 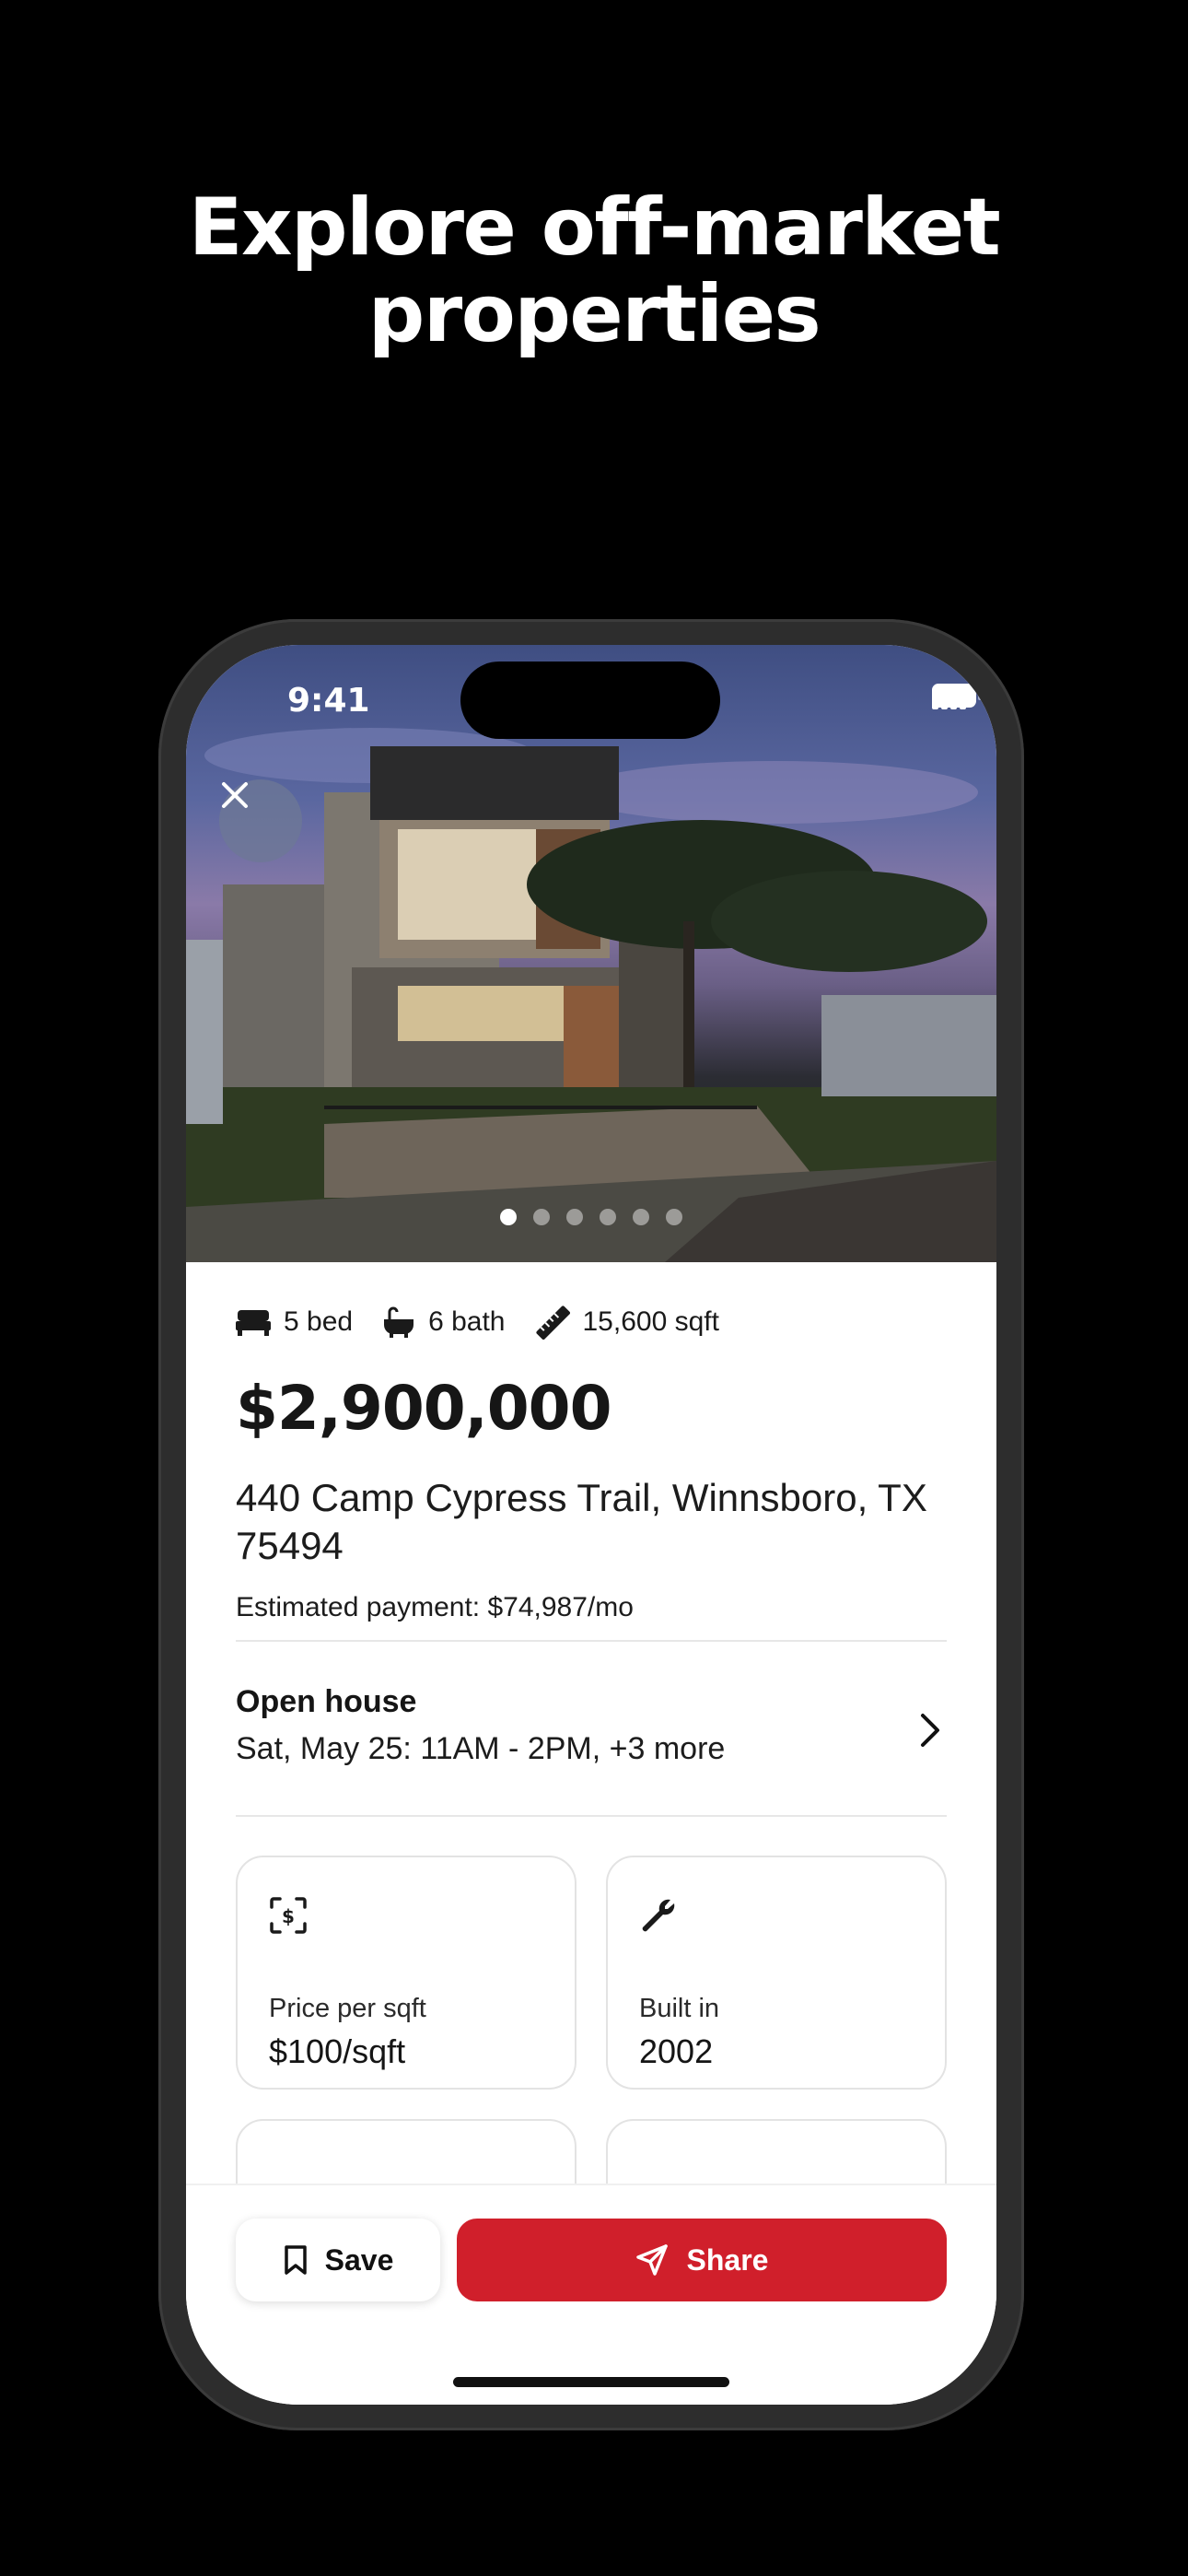 I want to click on baths-label: 6 bath, so click(x=467, y=1321).